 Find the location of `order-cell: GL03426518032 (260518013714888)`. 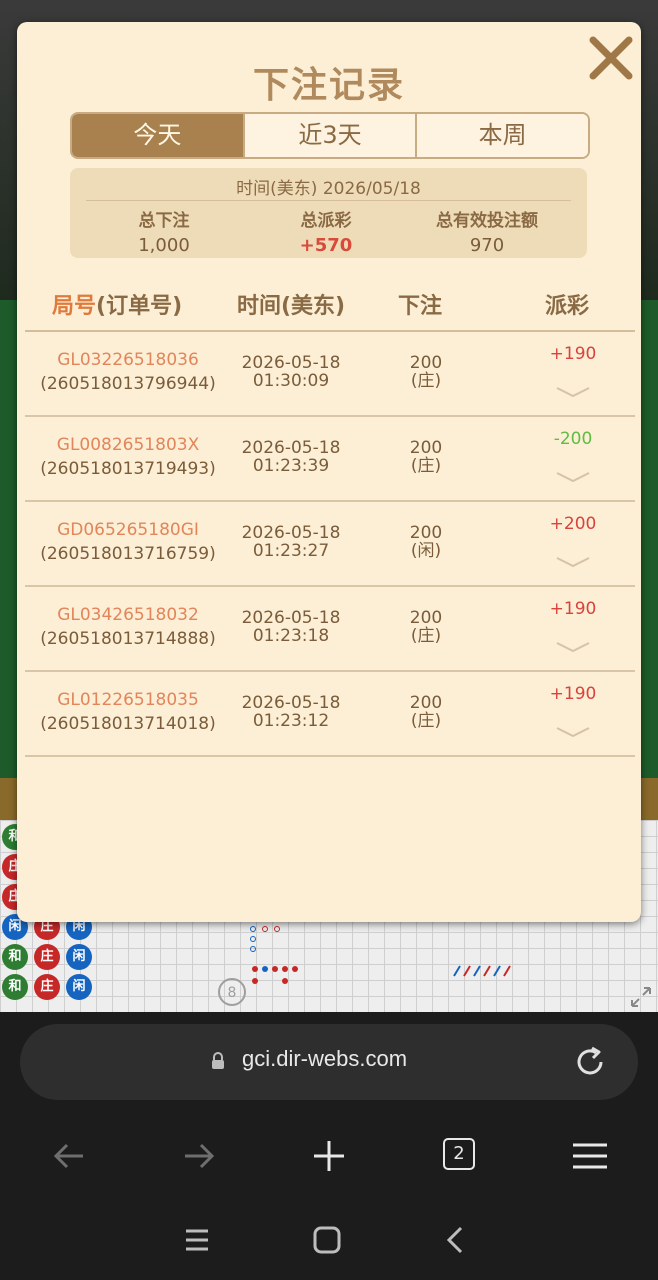

order-cell: GL03426518032 (260518013714888) is located at coordinates (128, 627).